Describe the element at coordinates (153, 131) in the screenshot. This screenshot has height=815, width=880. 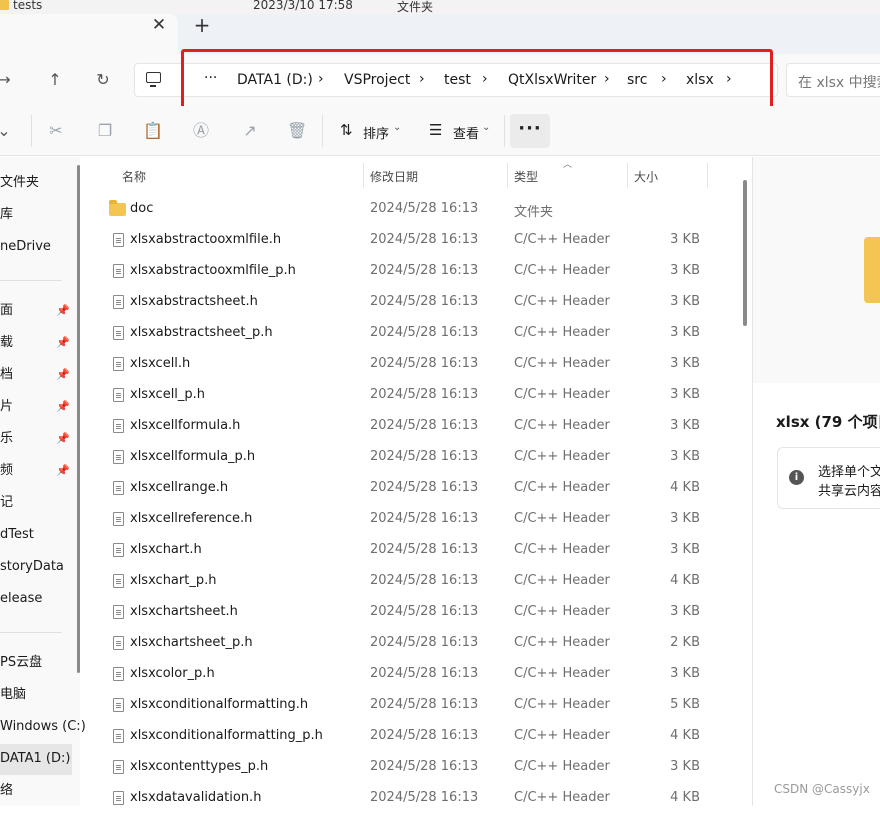
I see `paste-icon: 📋` at that location.